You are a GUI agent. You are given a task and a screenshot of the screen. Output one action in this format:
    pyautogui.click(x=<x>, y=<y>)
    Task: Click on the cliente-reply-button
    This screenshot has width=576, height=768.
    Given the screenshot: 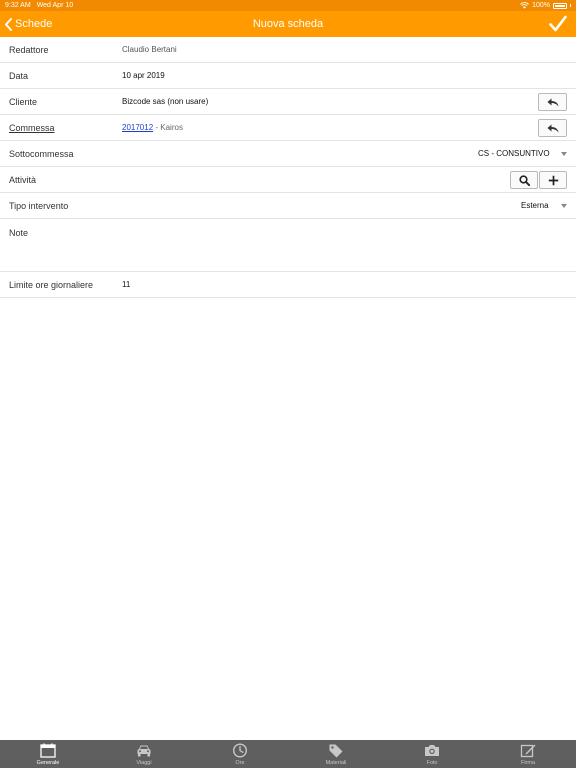 What is the action you would take?
    pyautogui.click(x=552, y=102)
    